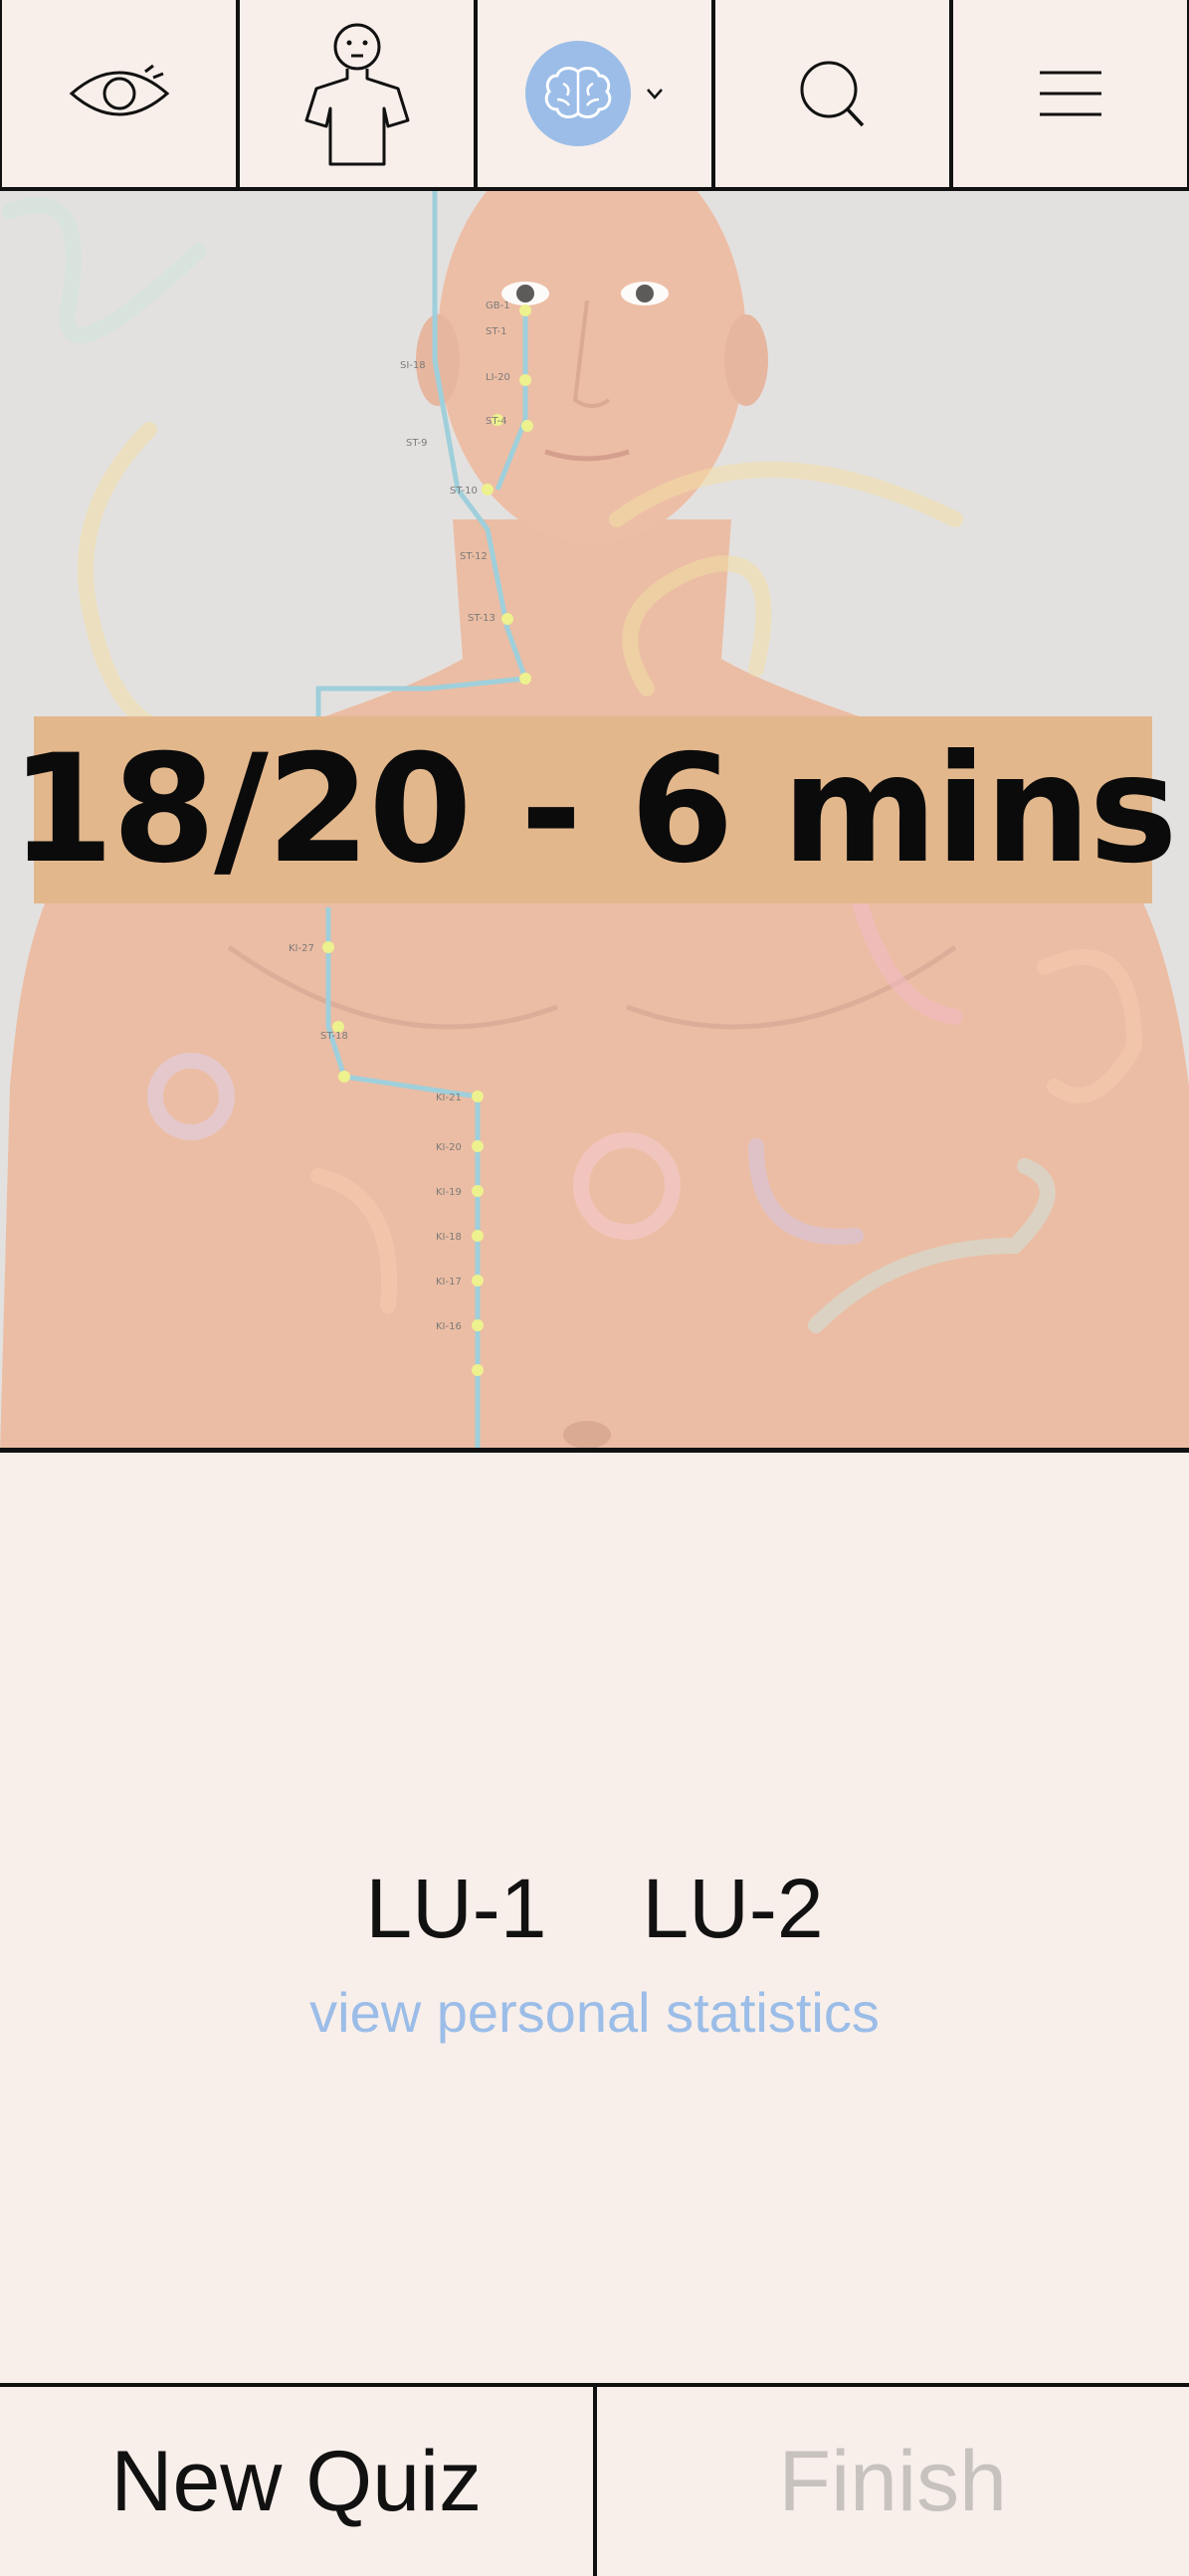 The height and width of the screenshot is (2576, 1189). I want to click on brain-icon, so click(577, 93).